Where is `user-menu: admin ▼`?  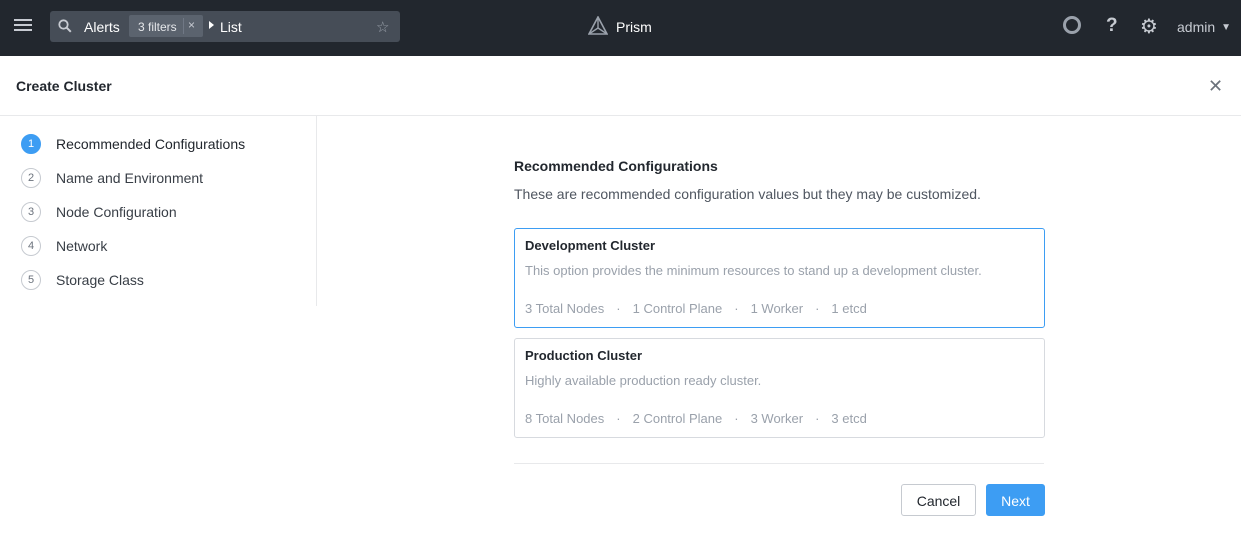 user-menu: admin ▼ is located at coordinates (1204, 27).